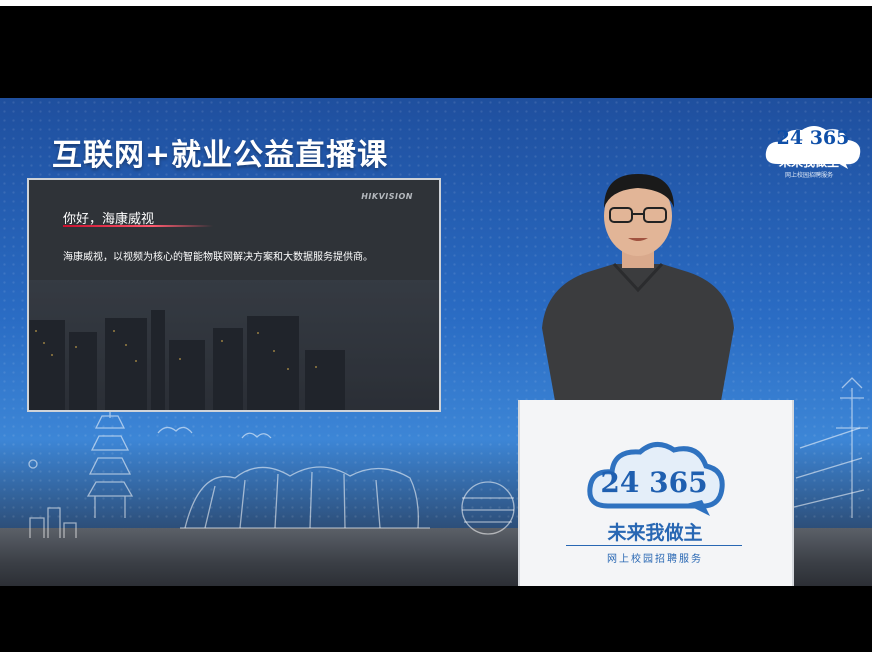  What do you see at coordinates (387, 196) in the screenshot?
I see `hikvision-logo: HIKVISION` at bounding box center [387, 196].